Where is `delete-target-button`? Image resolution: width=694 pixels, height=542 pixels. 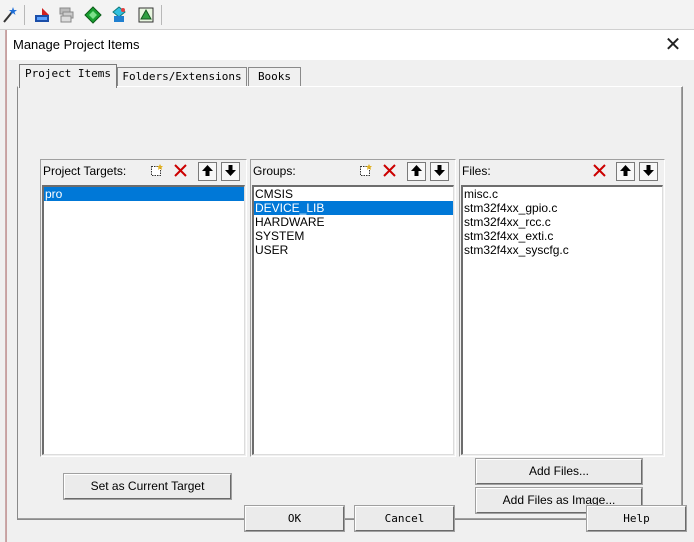 delete-target-button is located at coordinates (180, 171).